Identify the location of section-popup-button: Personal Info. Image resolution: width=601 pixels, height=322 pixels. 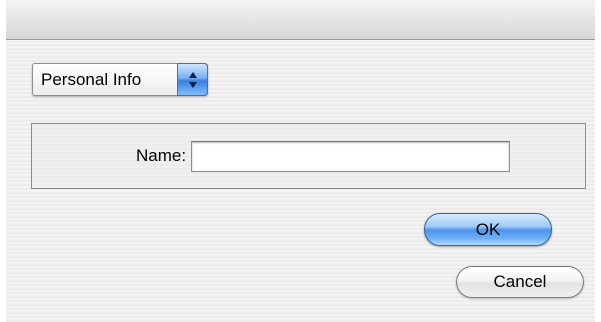
(120, 79).